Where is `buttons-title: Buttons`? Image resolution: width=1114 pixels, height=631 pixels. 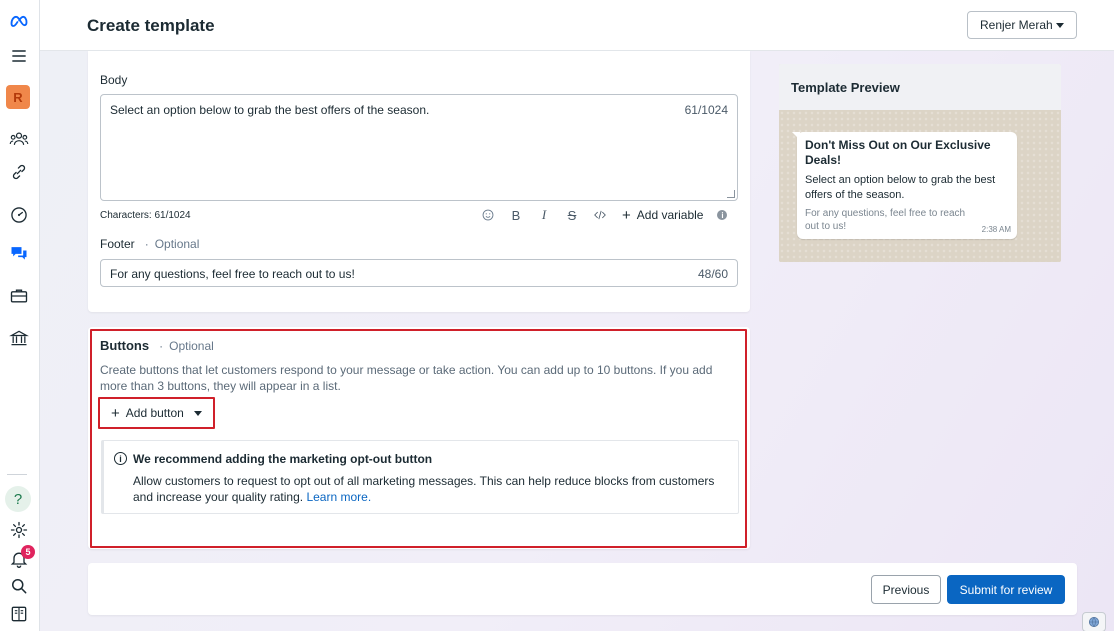 buttons-title: Buttons is located at coordinates (125, 345).